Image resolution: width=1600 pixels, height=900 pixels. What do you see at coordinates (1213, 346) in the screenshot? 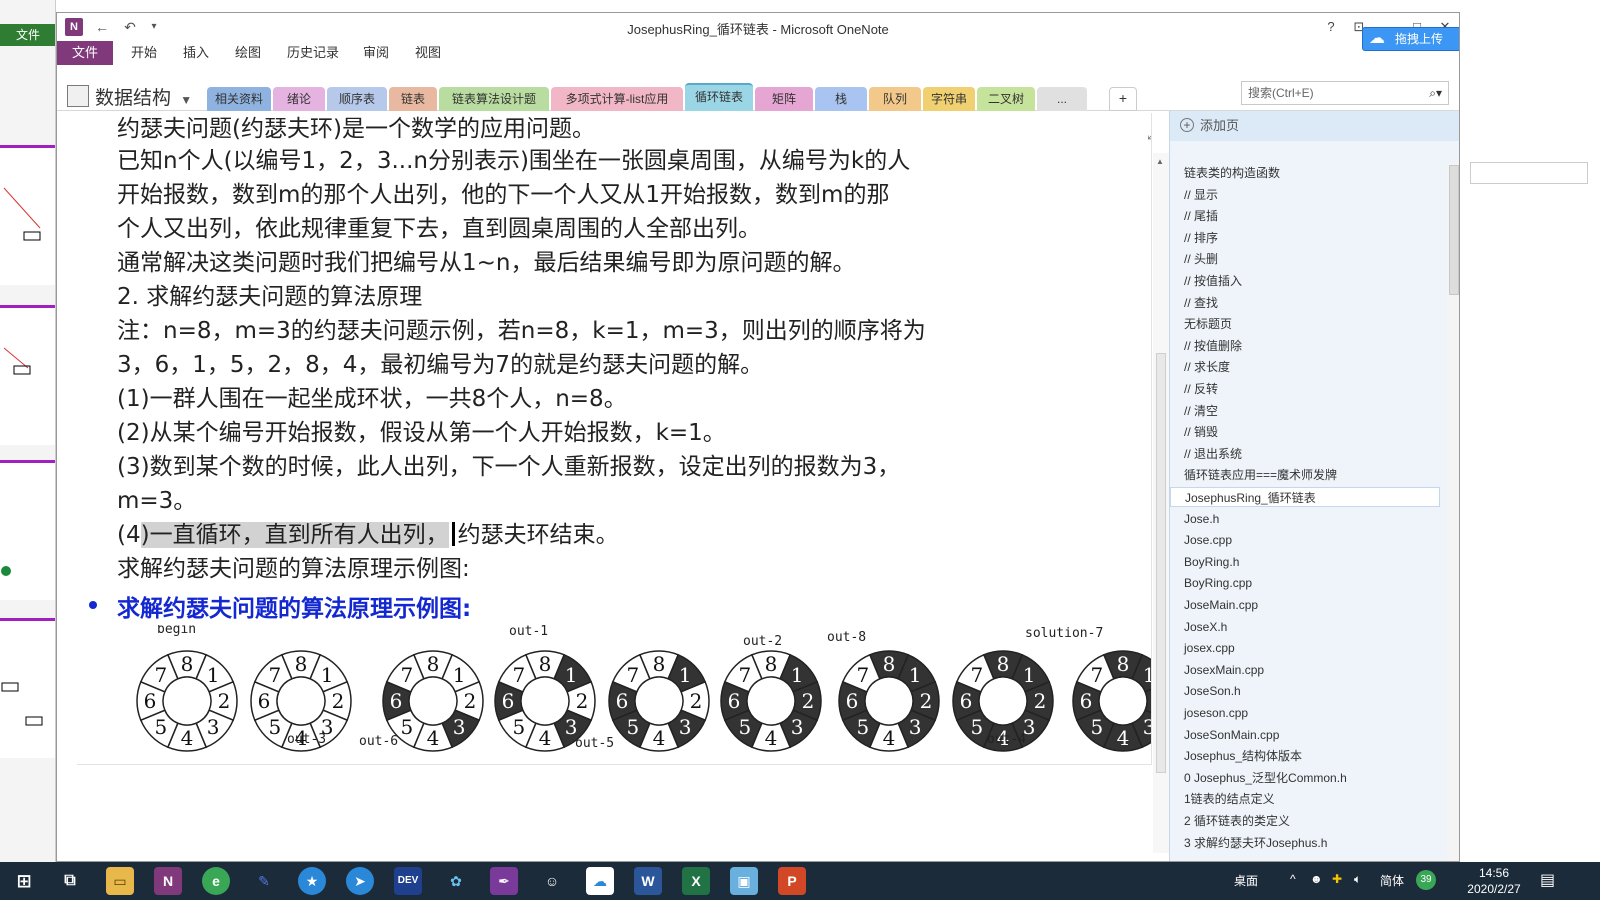
I see `page-item: // 按值删除` at bounding box center [1213, 346].